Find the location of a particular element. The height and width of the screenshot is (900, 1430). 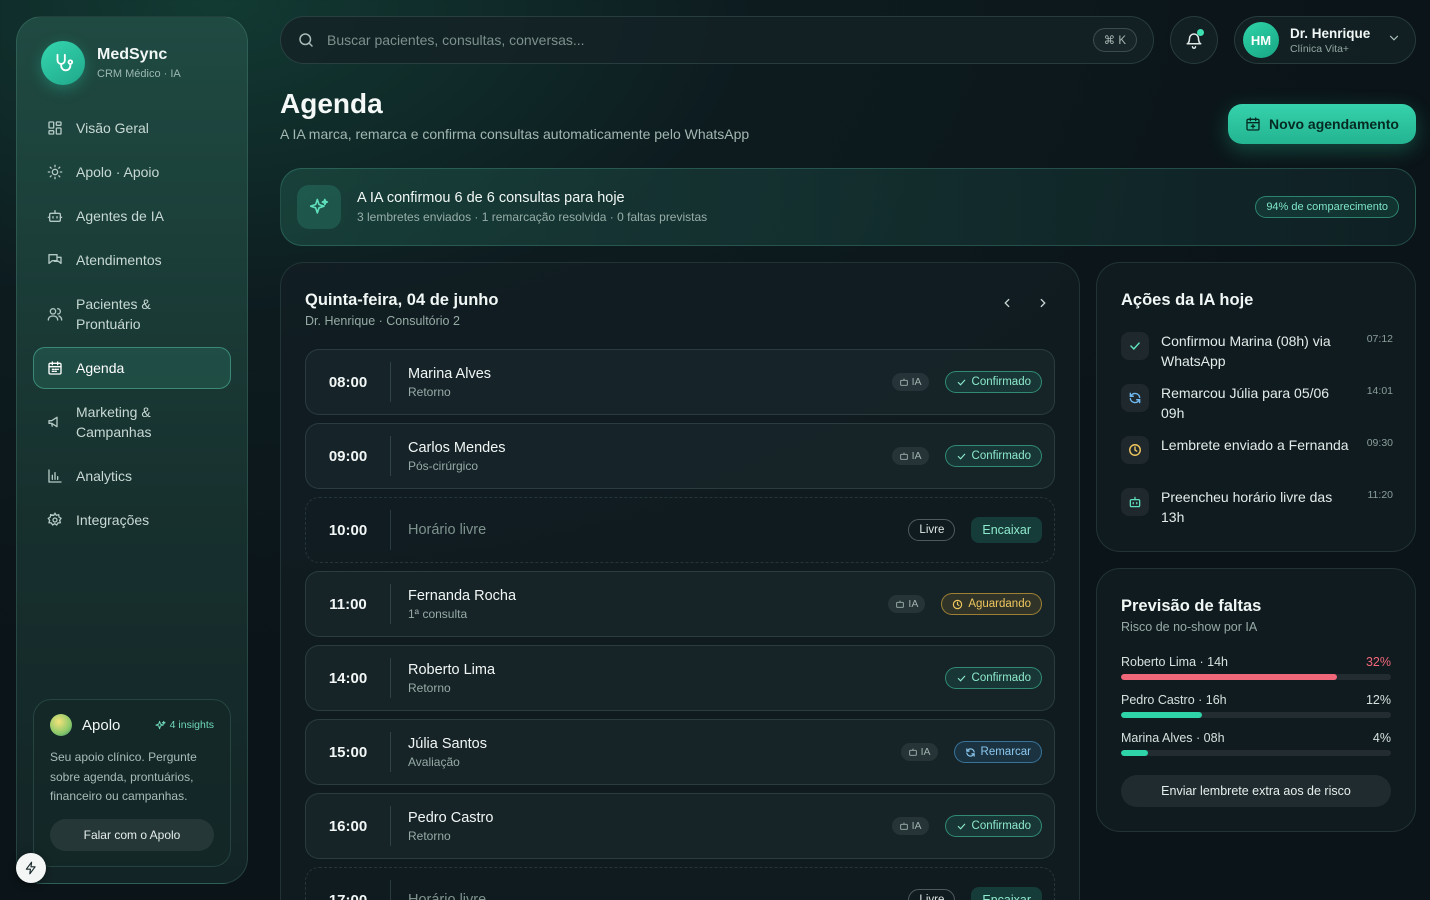

list-item: Lembrete enviado a Fernanda 09:30 is located at coordinates (1257, 449).